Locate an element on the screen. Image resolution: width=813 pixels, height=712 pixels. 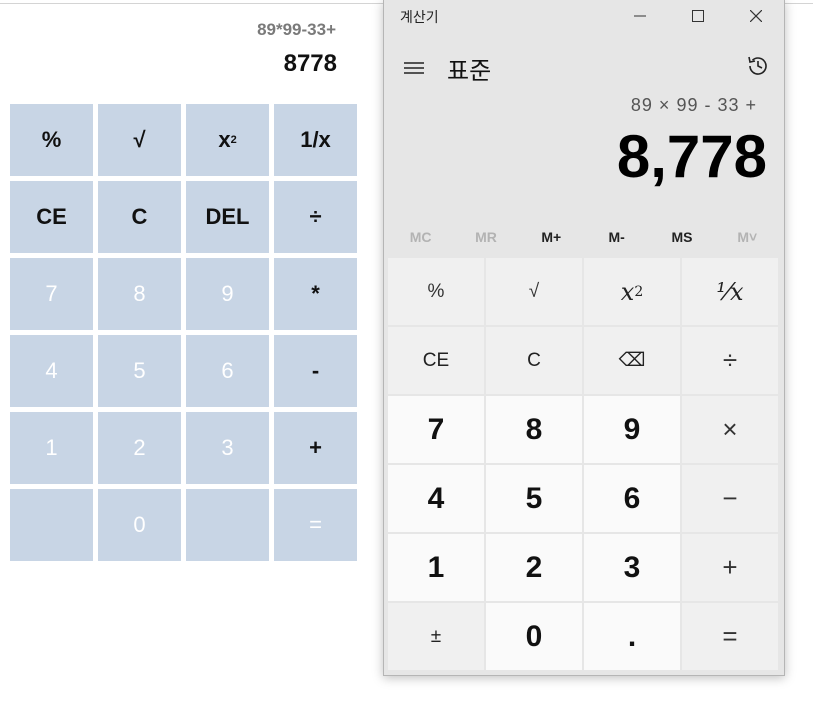
key-reciprocal: 1/x is located at coordinates (315, 140).